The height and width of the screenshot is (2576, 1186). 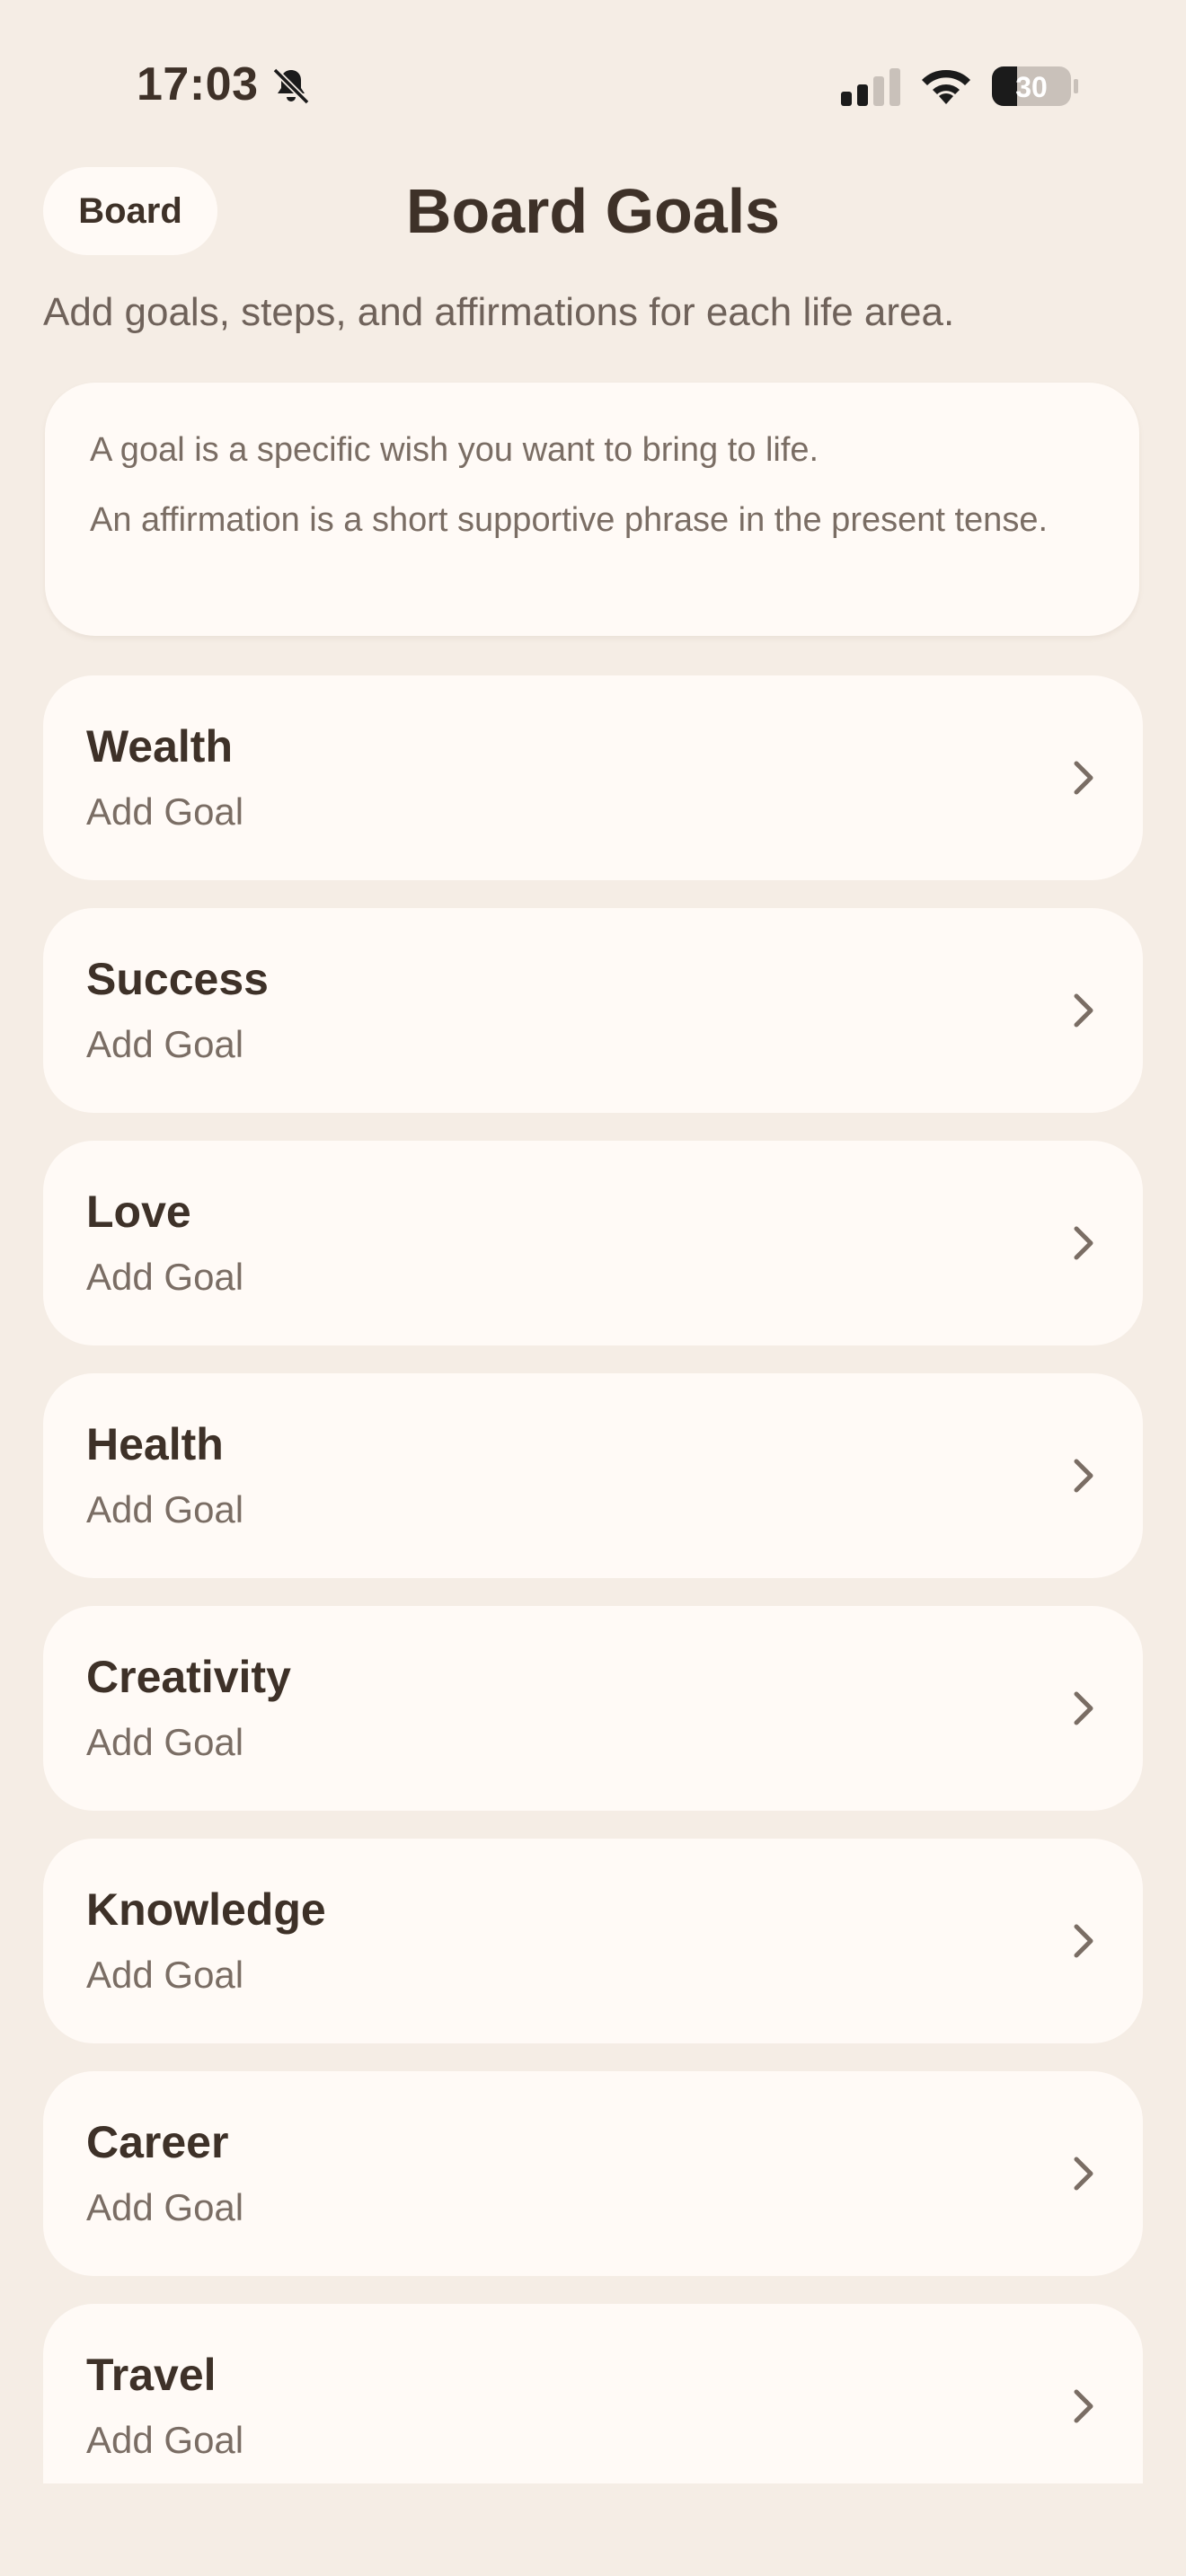 I want to click on battery-icon: 30, so click(x=1035, y=86).